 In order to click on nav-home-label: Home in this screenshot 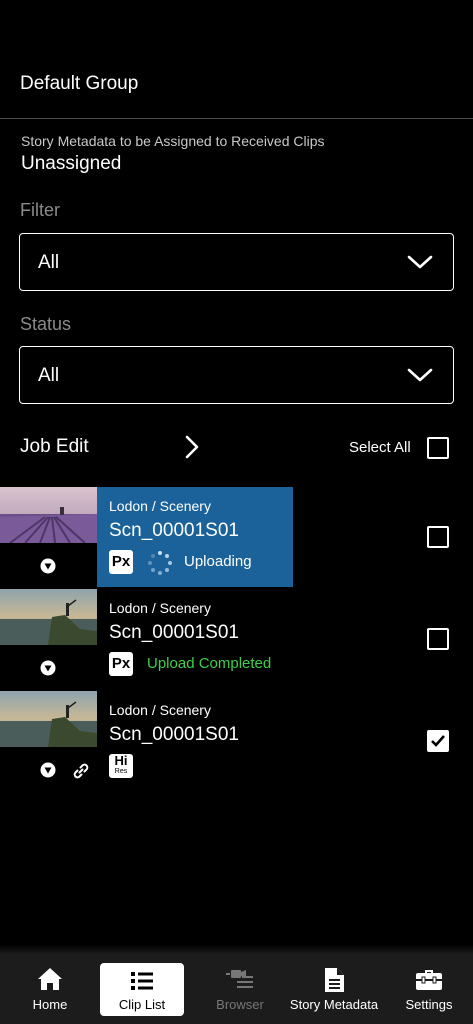, I will do `click(50, 1004)`.